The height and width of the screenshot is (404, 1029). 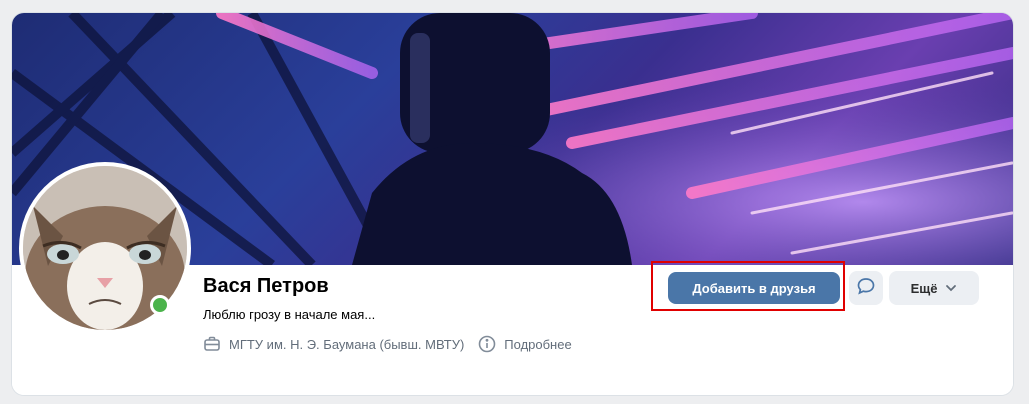 I want to click on more-button: Ещё, so click(x=934, y=288).